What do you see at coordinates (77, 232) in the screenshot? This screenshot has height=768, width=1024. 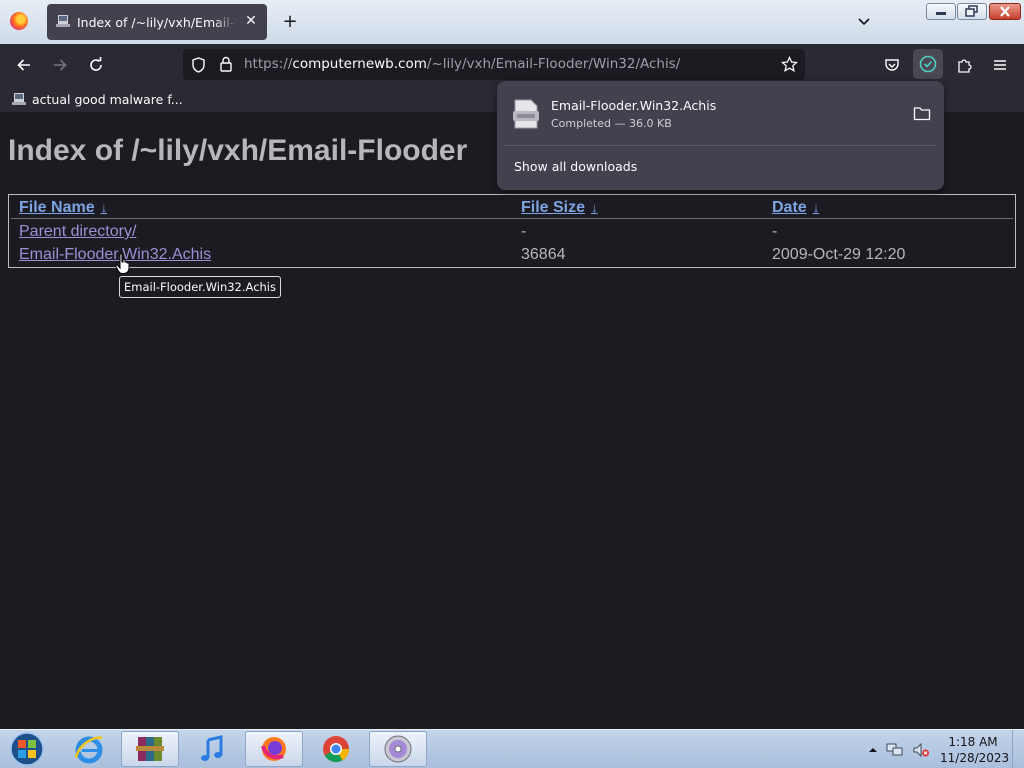 I see `file-link-parent-directory: Parent directory/` at bounding box center [77, 232].